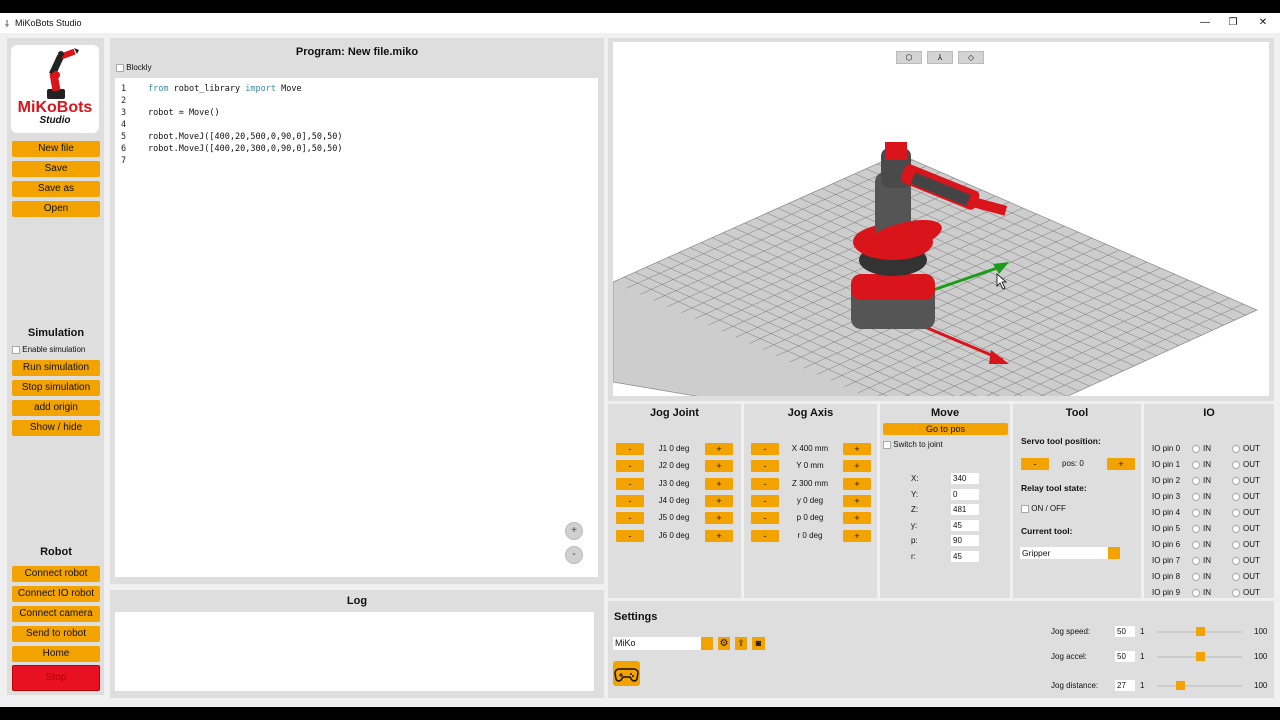  Describe the element at coordinates (741, 643) in the screenshot. I see `upload-icon: ⇪` at that location.